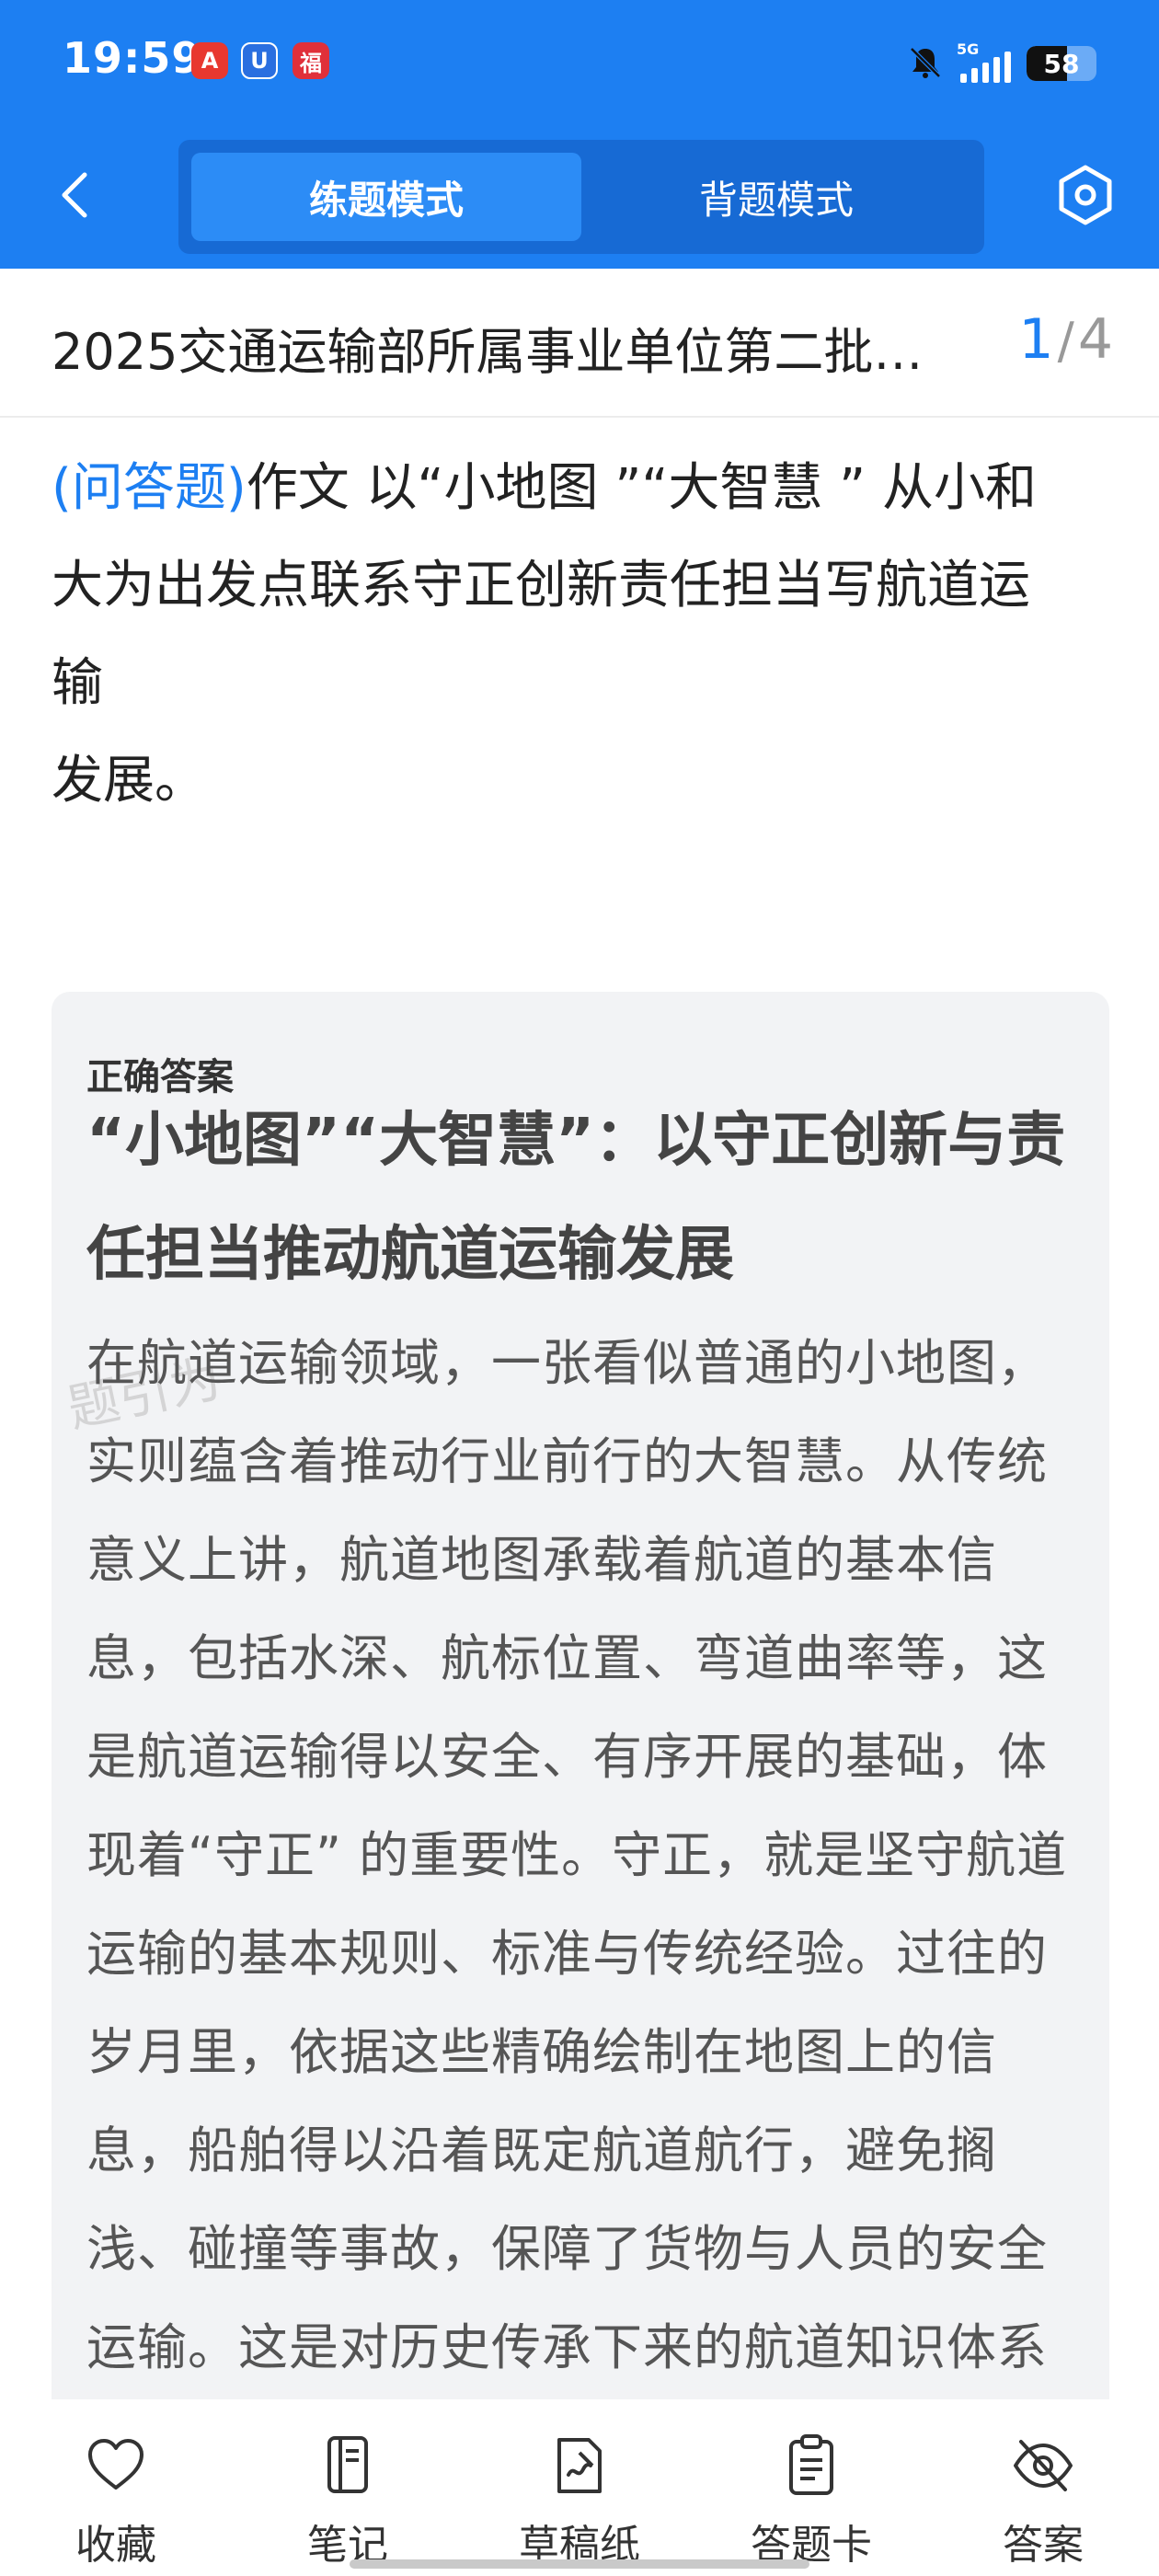  I want to click on home-indicator, so click(579, 2564).